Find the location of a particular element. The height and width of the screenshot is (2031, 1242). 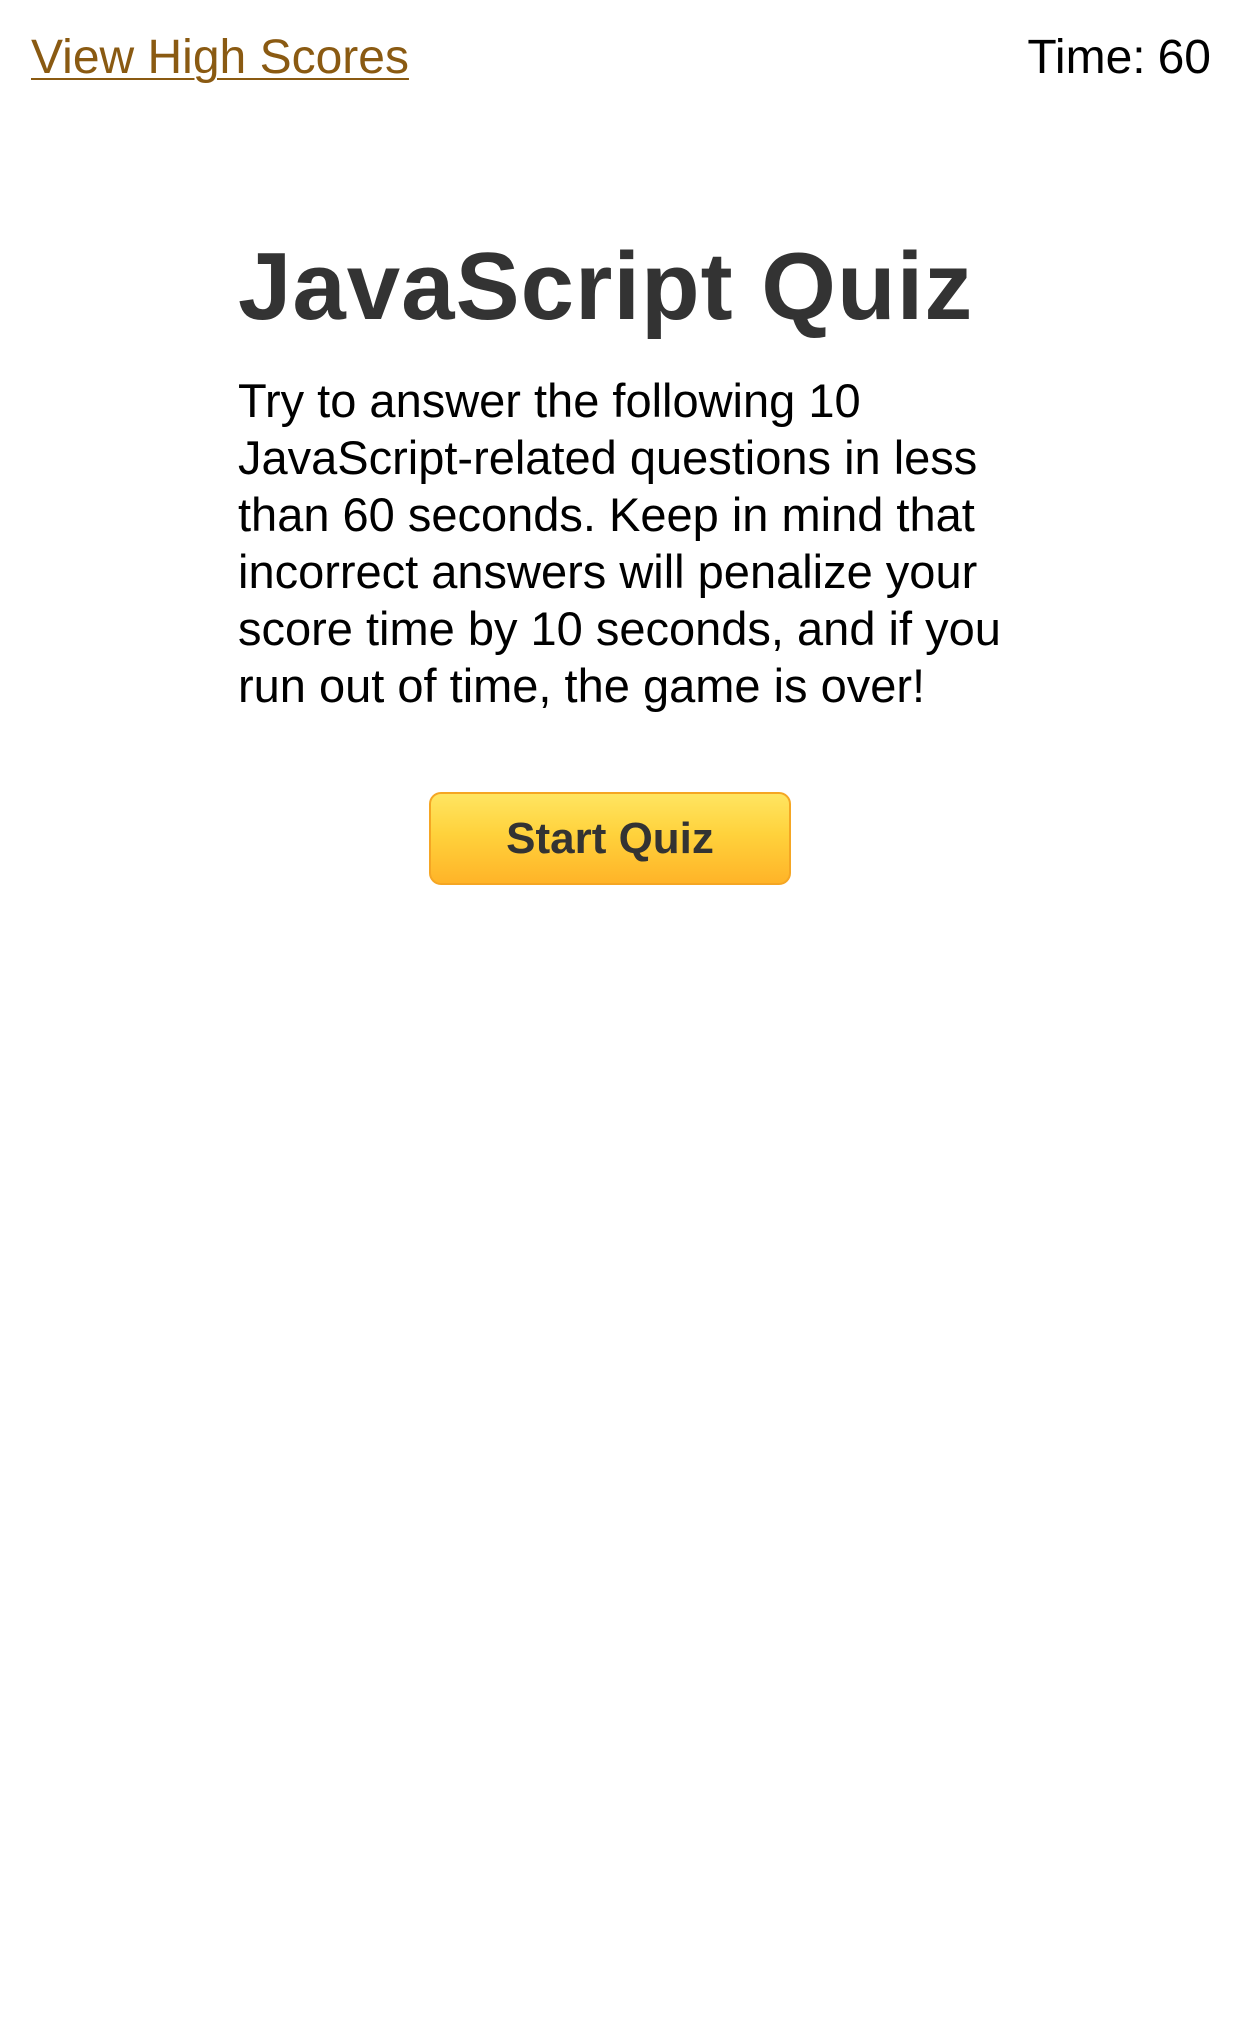

start-quiz-button: Start Quiz is located at coordinates (610, 838).